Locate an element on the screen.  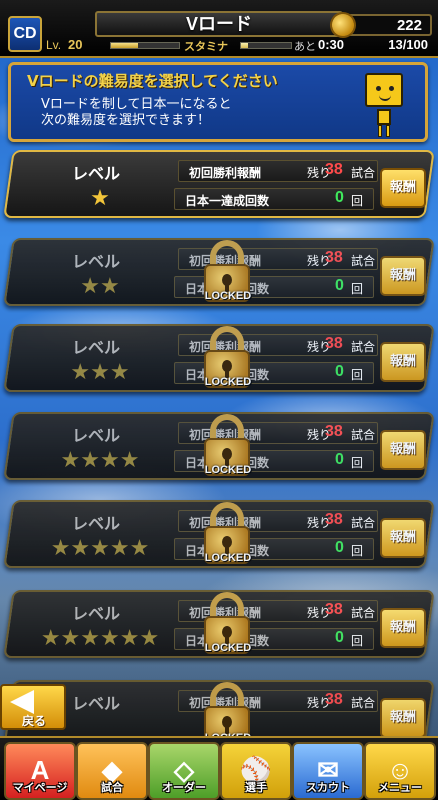
coin-counter: 222 is located at coordinates (379, 25).